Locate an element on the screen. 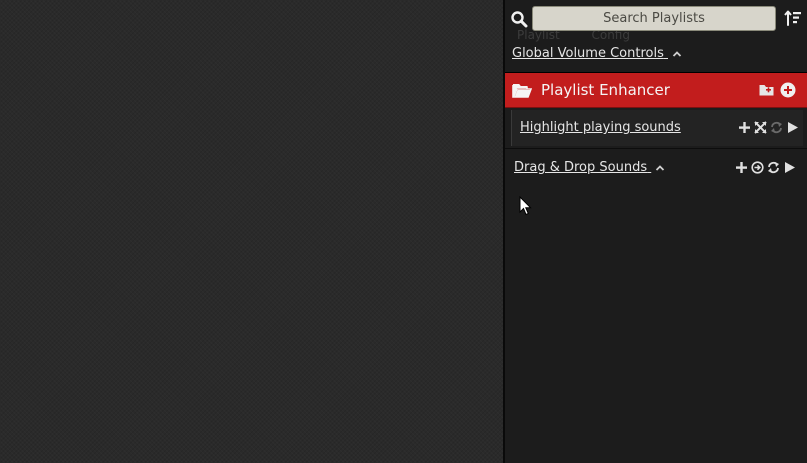 Image resolution: width=807 pixels, height=463 pixels. drag-drop-controls is located at coordinates (767, 168).